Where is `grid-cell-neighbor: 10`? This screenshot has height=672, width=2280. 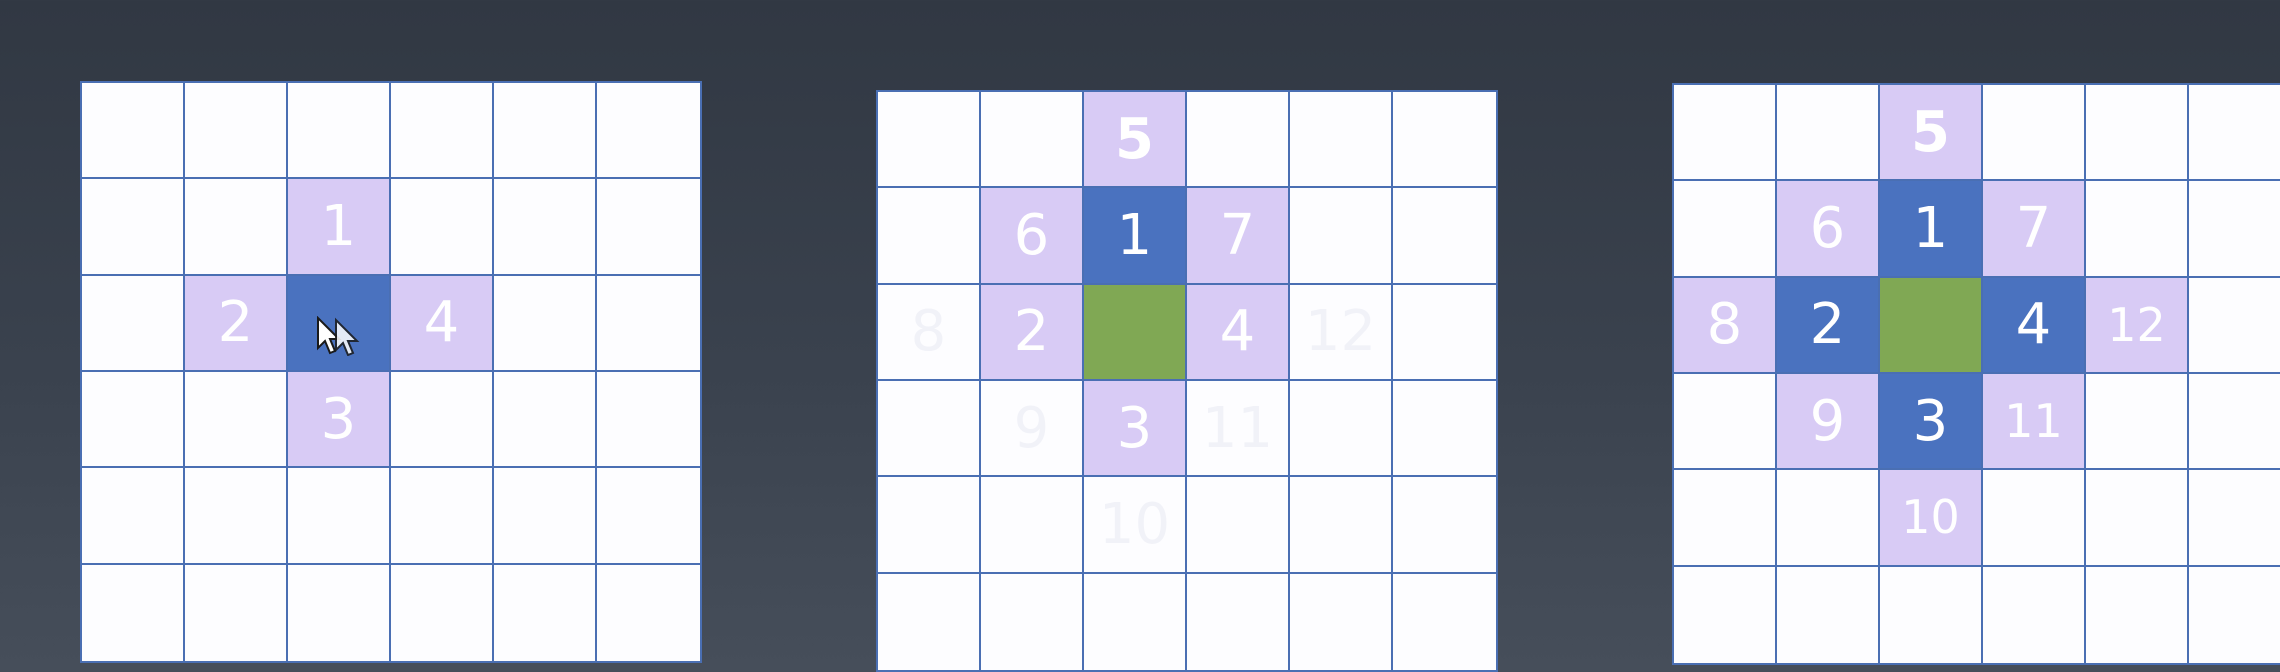 grid-cell-neighbor: 10 is located at coordinates (1931, 518).